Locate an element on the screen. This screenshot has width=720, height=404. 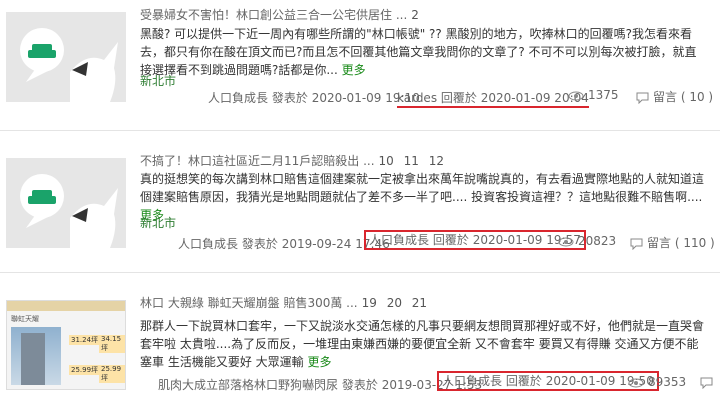
page-links: 19 20 21 is located at coordinates (394, 303).